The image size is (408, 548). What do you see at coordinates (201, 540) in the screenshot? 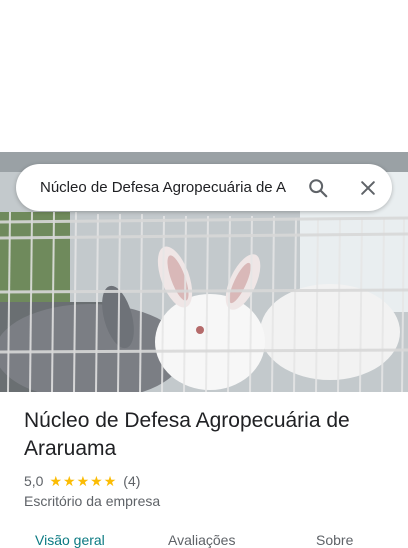
I see `tab-reviews: Avaliações` at bounding box center [201, 540].